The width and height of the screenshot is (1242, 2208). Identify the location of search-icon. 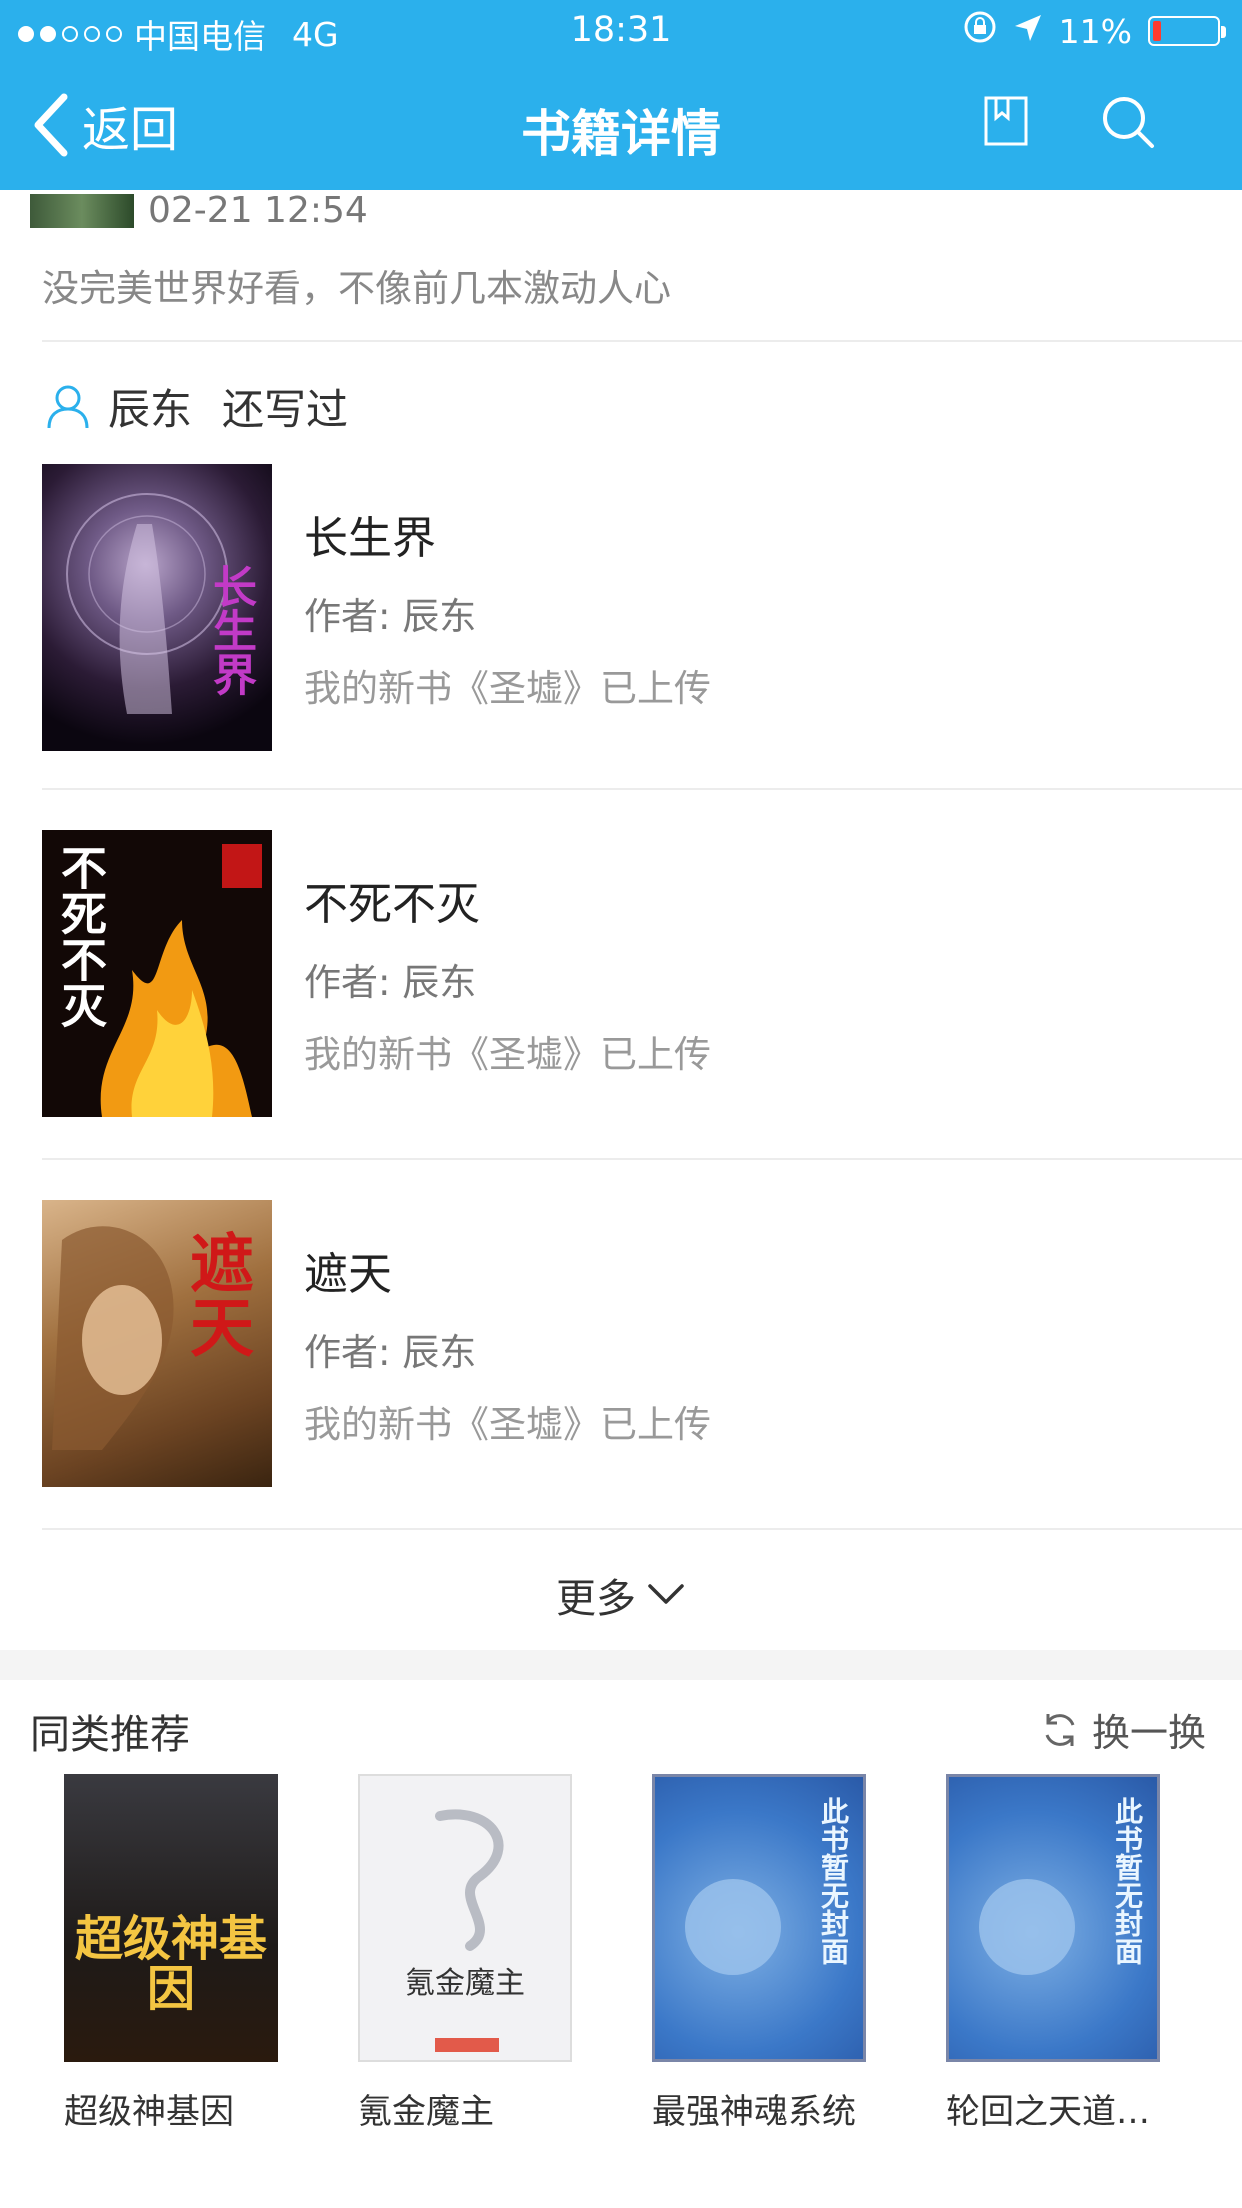
(1128, 122).